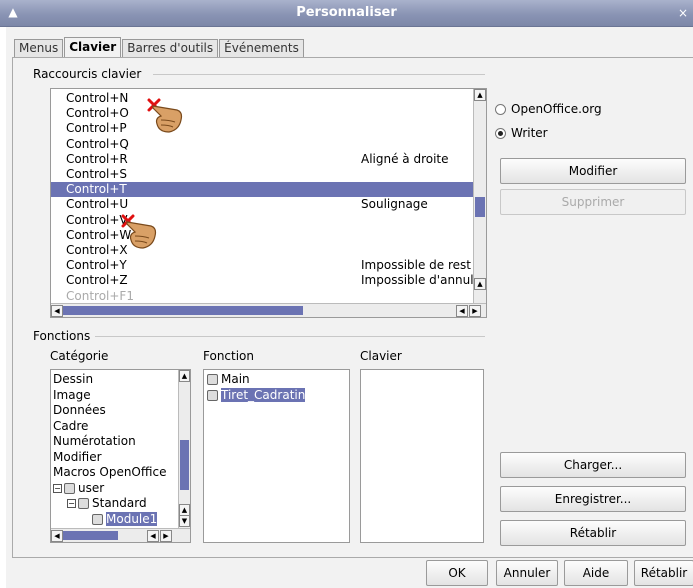  I want to click on footer-reset-button: Rétablir, so click(663, 573).